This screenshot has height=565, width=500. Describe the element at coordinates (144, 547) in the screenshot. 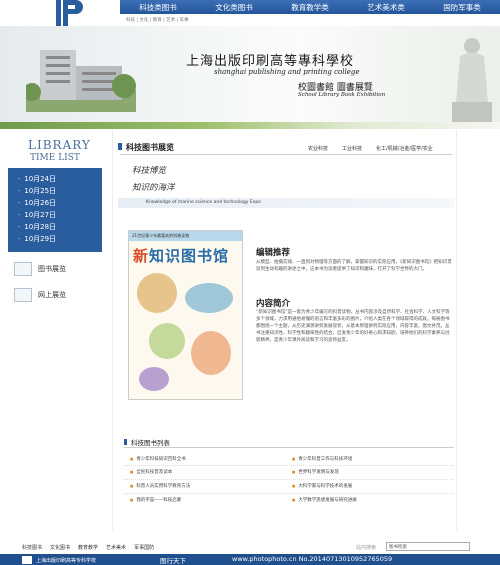

I see `footer-link: 军事国防` at that location.